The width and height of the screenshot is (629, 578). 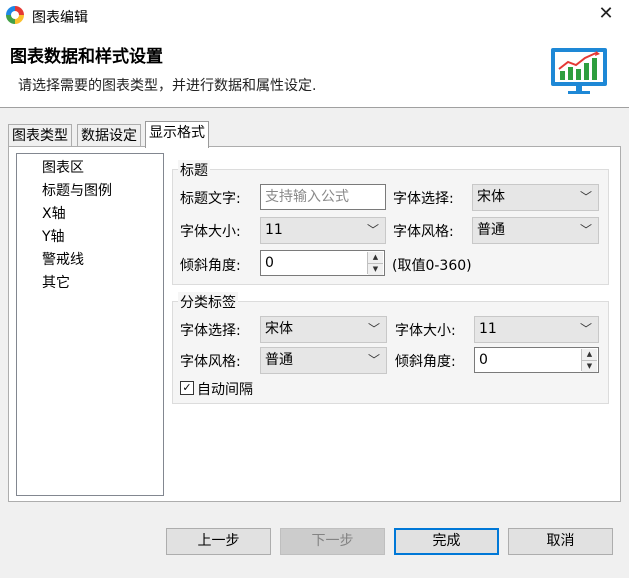 What do you see at coordinates (446, 541) in the screenshot?
I see `finish-button: 完成` at bounding box center [446, 541].